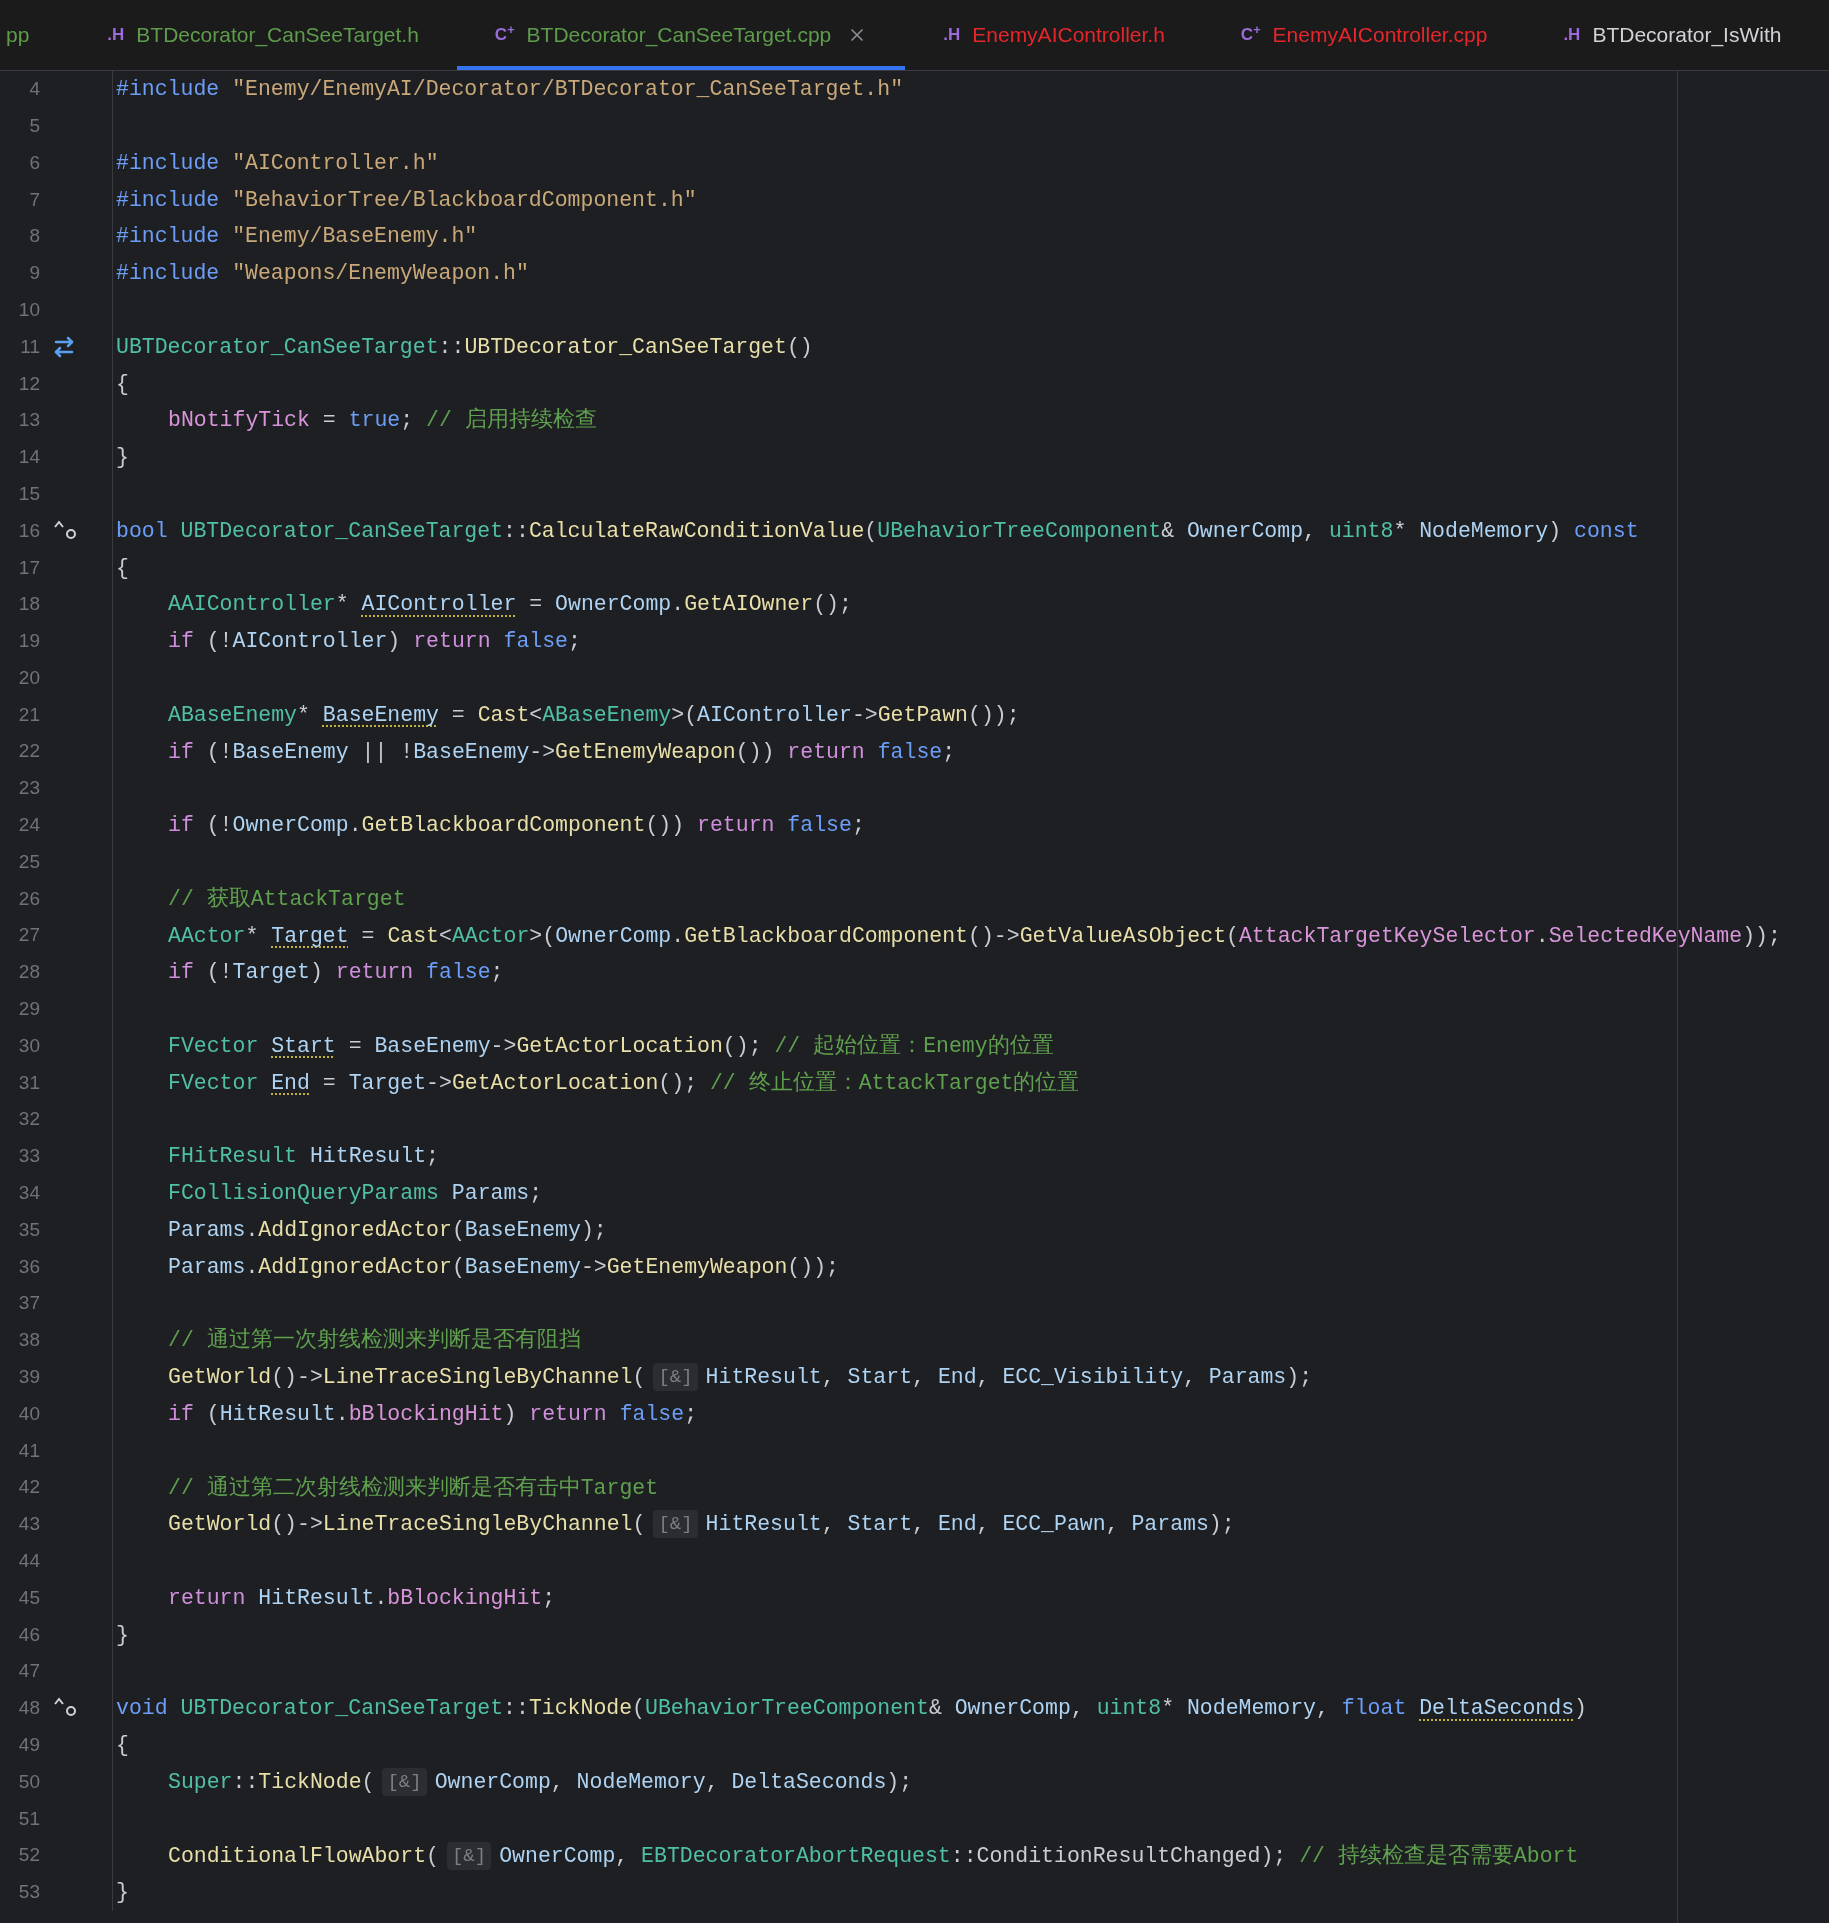 This screenshot has height=1923, width=1829. Describe the element at coordinates (29, 1303) in the screenshot. I see `line-number: 37` at that location.